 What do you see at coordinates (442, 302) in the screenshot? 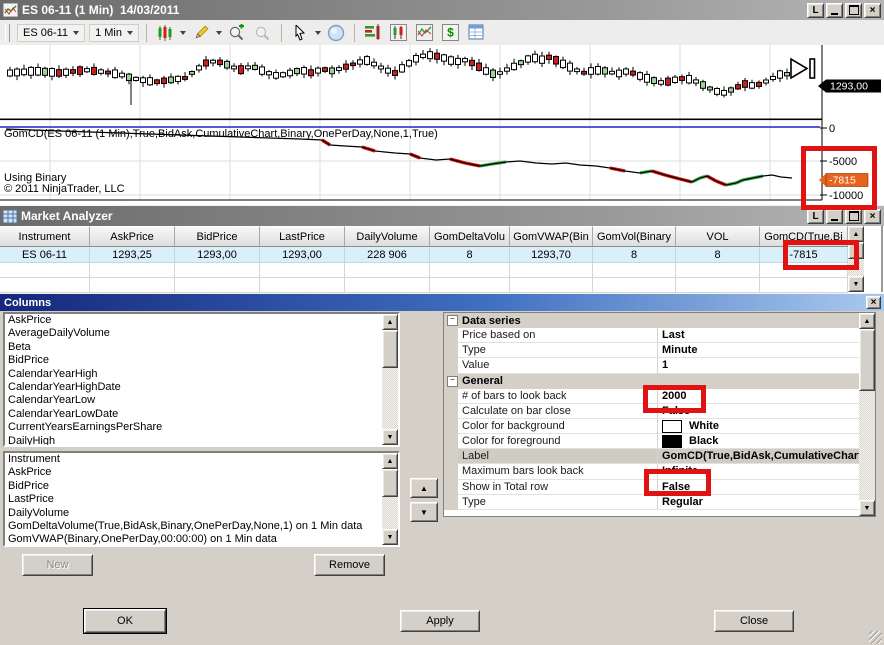
I see `columns-dialog-titlebar: Columns ×` at bounding box center [442, 302].